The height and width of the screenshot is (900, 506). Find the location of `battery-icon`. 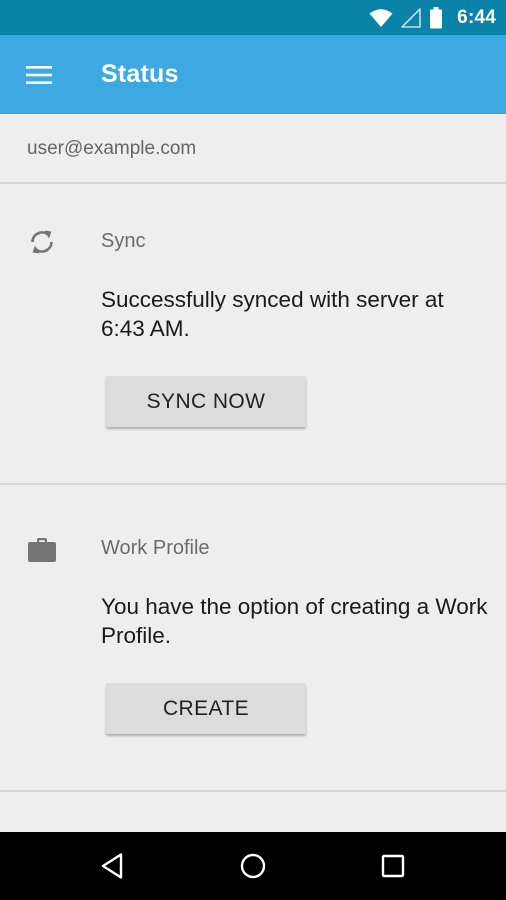

battery-icon is located at coordinates (436, 17).